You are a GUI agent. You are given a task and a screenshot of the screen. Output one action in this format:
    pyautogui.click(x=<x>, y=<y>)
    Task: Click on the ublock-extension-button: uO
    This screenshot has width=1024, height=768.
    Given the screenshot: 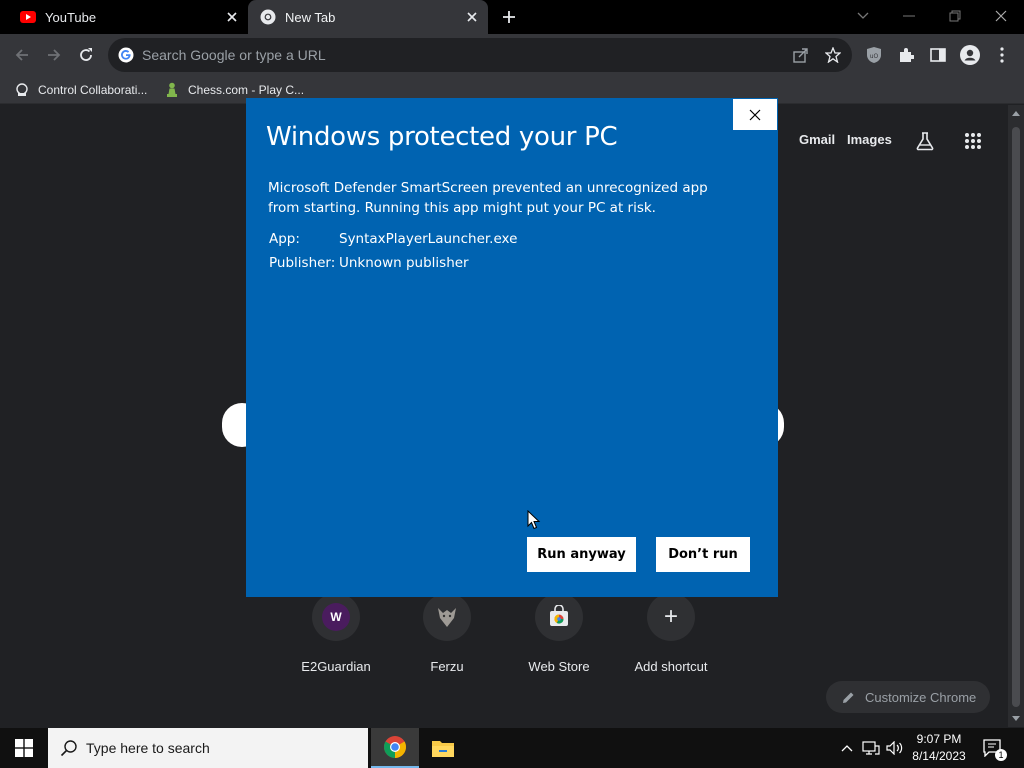 What is the action you would take?
    pyautogui.click(x=874, y=55)
    